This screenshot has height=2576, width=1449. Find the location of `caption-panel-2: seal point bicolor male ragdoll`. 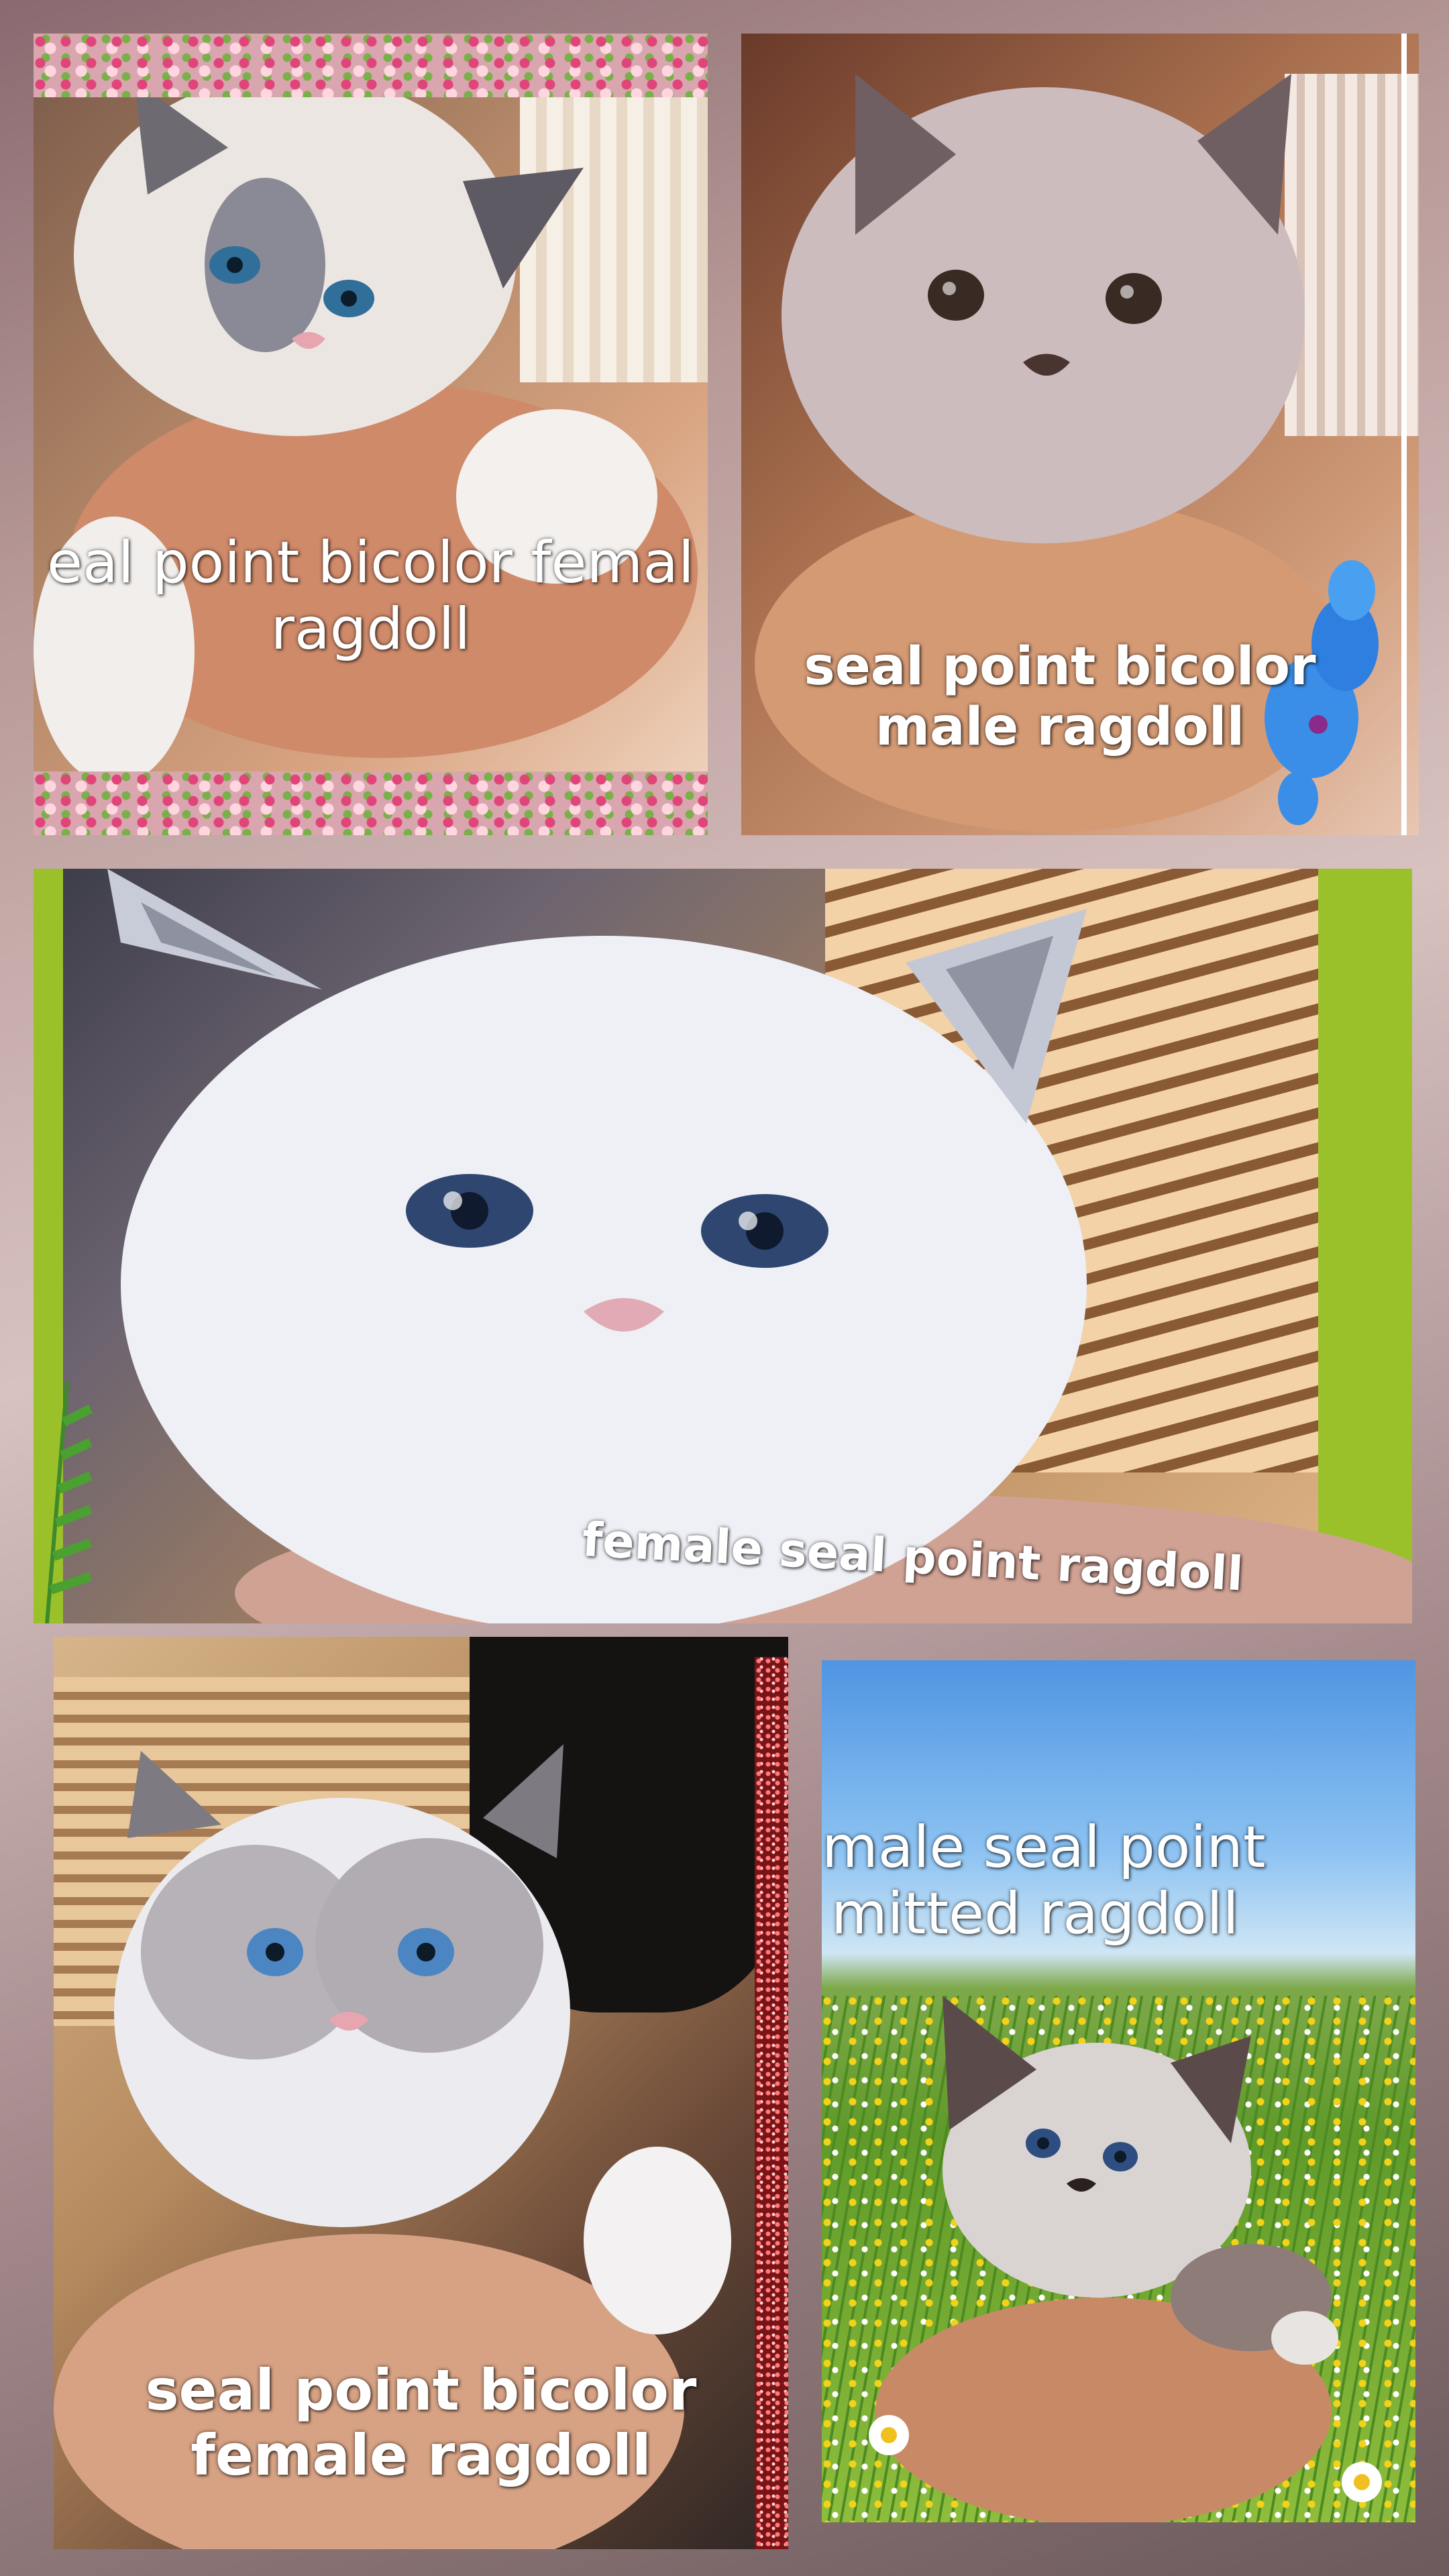

caption-panel-2: seal point bicolor male ragdoll is located at coordinates (1080, 697).